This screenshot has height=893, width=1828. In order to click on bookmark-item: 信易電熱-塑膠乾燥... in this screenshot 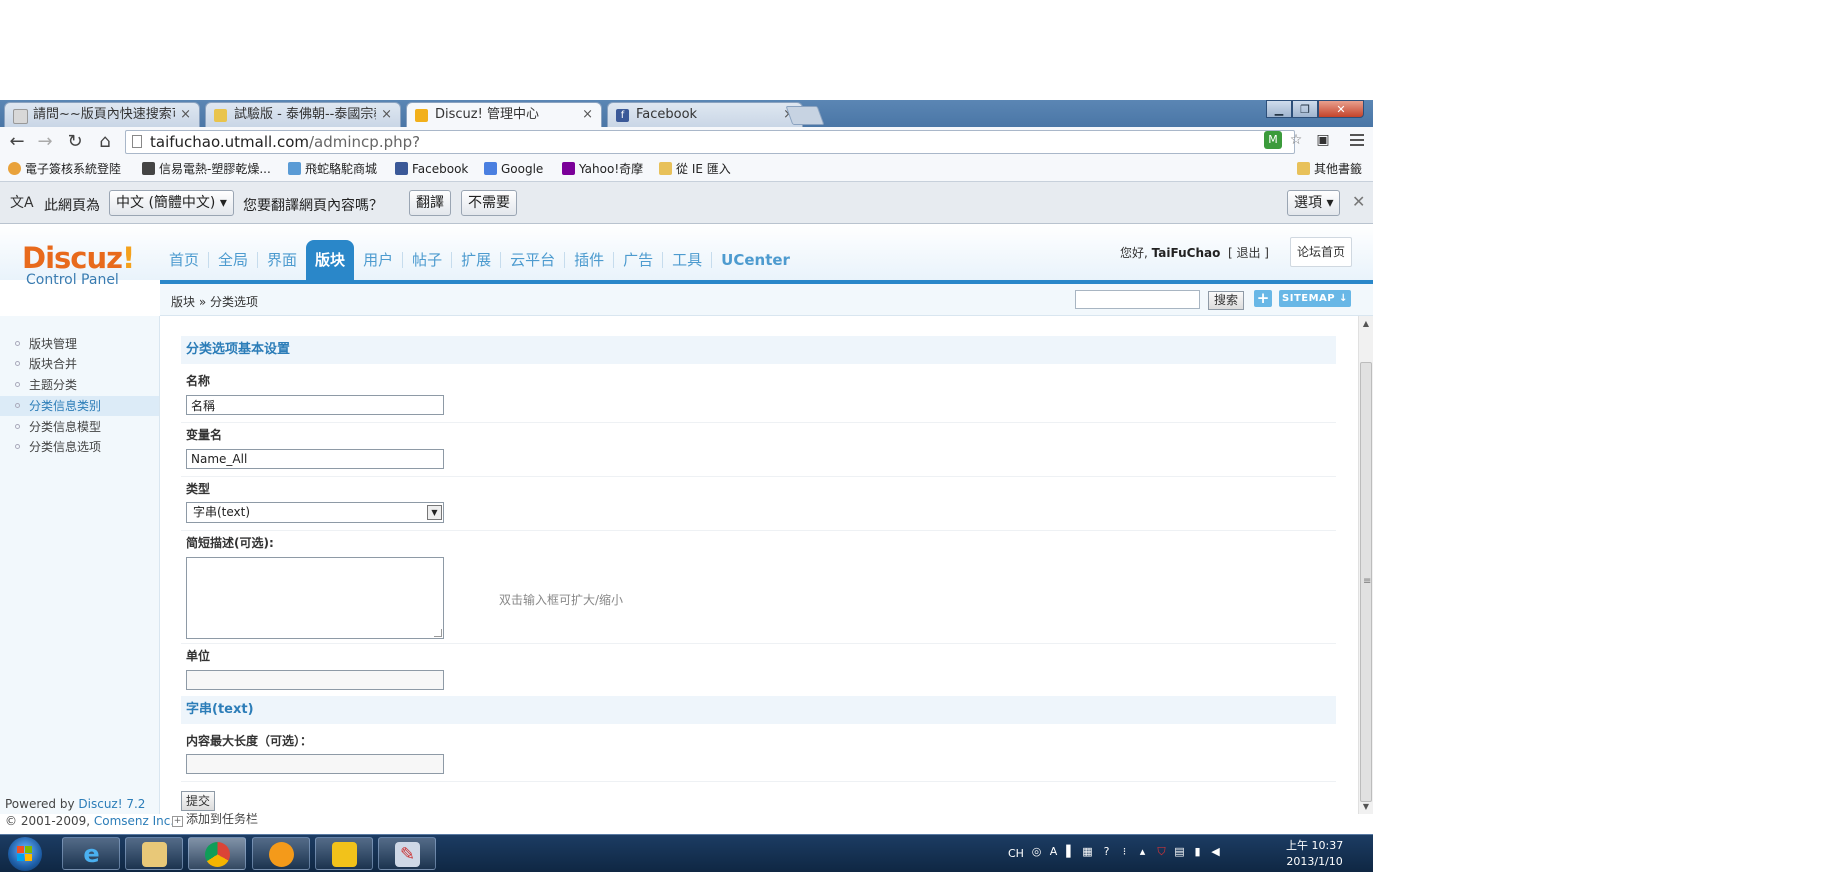, I will do `click(206, 169)`.